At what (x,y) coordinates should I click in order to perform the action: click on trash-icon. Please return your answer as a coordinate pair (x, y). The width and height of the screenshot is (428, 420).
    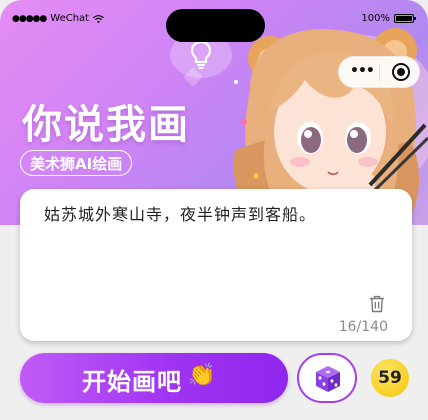
    Looking at the image, I should click on (377, 304).